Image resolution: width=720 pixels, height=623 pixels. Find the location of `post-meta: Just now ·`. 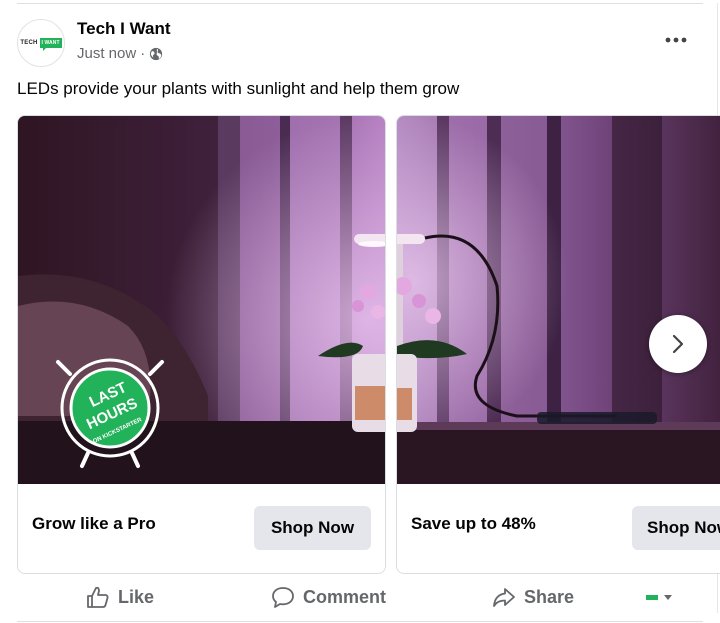

post-meta: Just now · is located at coordinates (120, 53).